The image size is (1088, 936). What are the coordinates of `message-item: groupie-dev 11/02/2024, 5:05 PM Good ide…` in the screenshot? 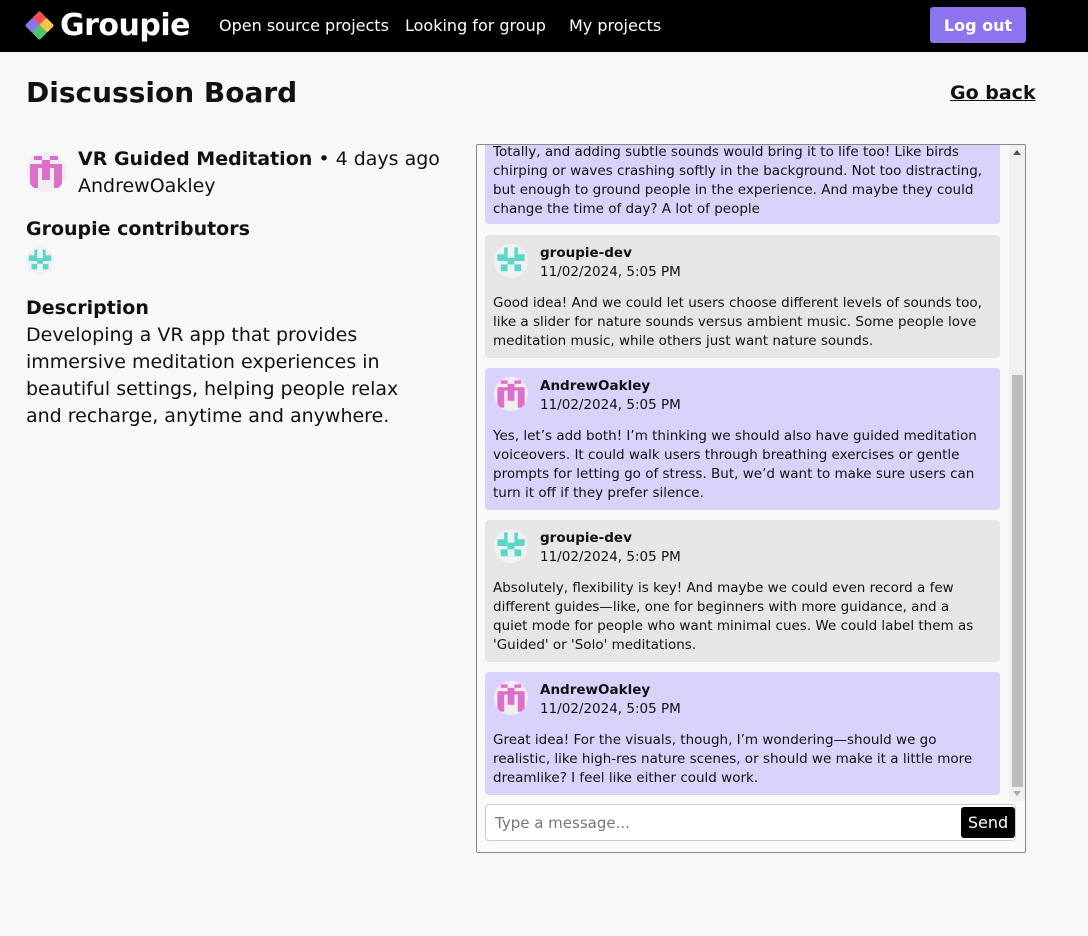 It's located at (742, 296).